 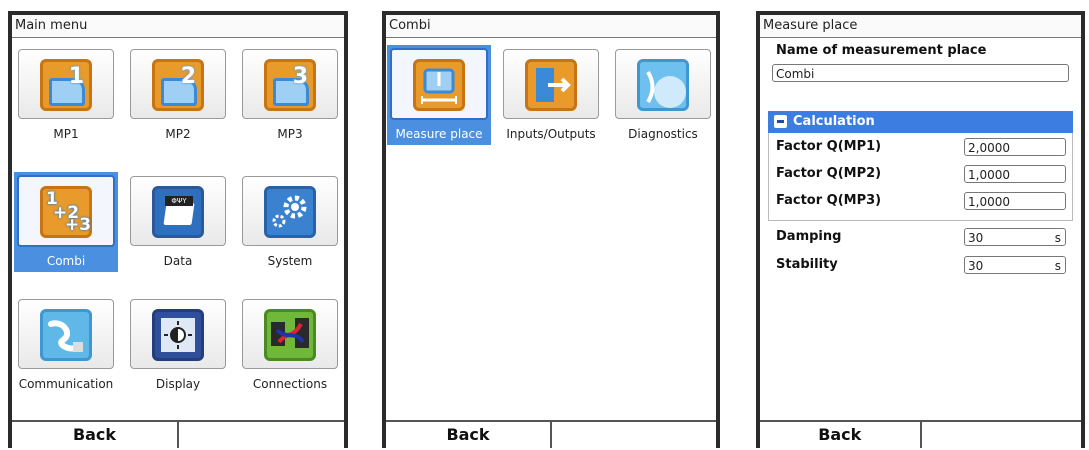 What do you see at coordinates (290, 85) in the screenshot?
I see `mp3-icon: 3` at bounding box center [290, 85].